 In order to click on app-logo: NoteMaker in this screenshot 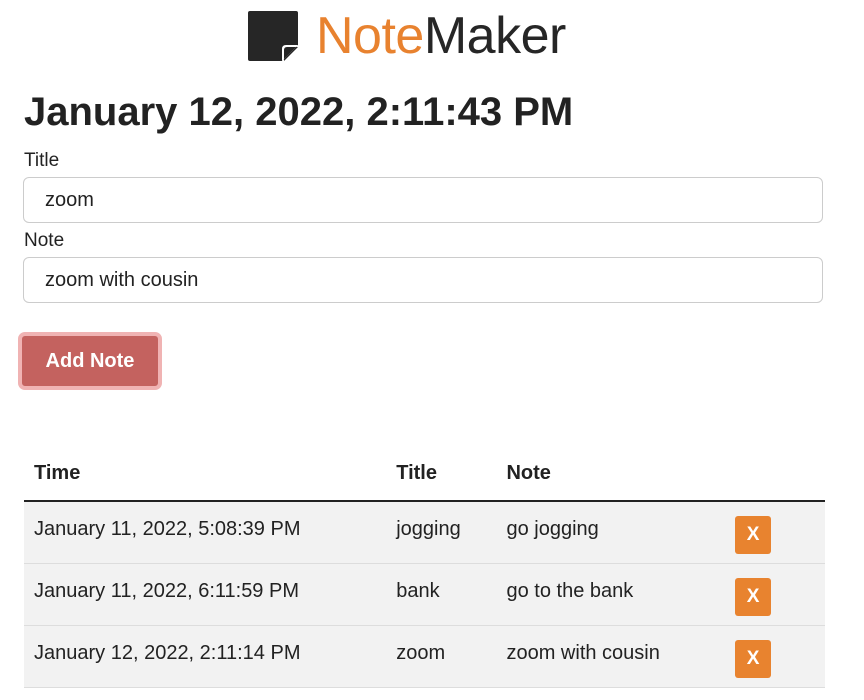, I will do `click(406, 36)`.